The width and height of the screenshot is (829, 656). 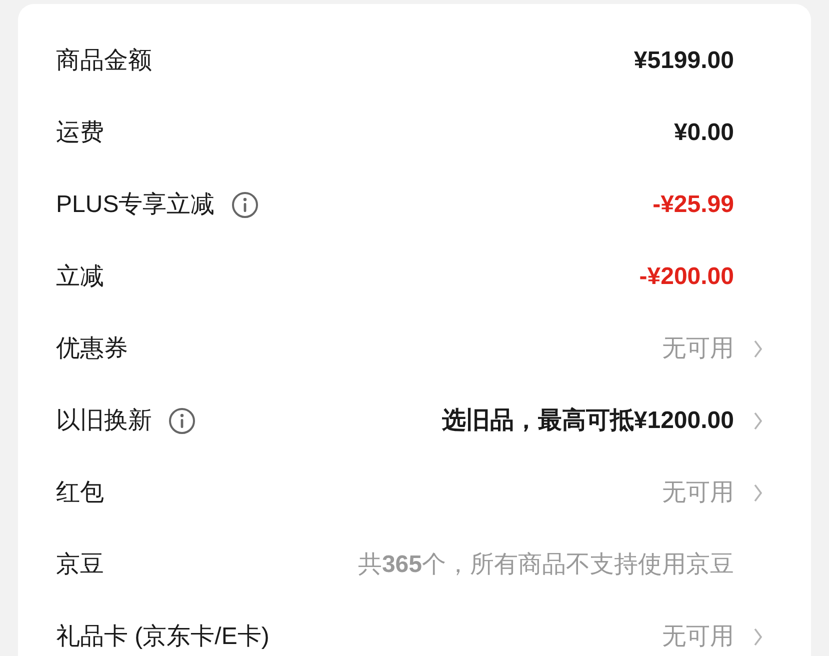 I want to click on row-value: -¥25.99, so click(x=693, y=205).